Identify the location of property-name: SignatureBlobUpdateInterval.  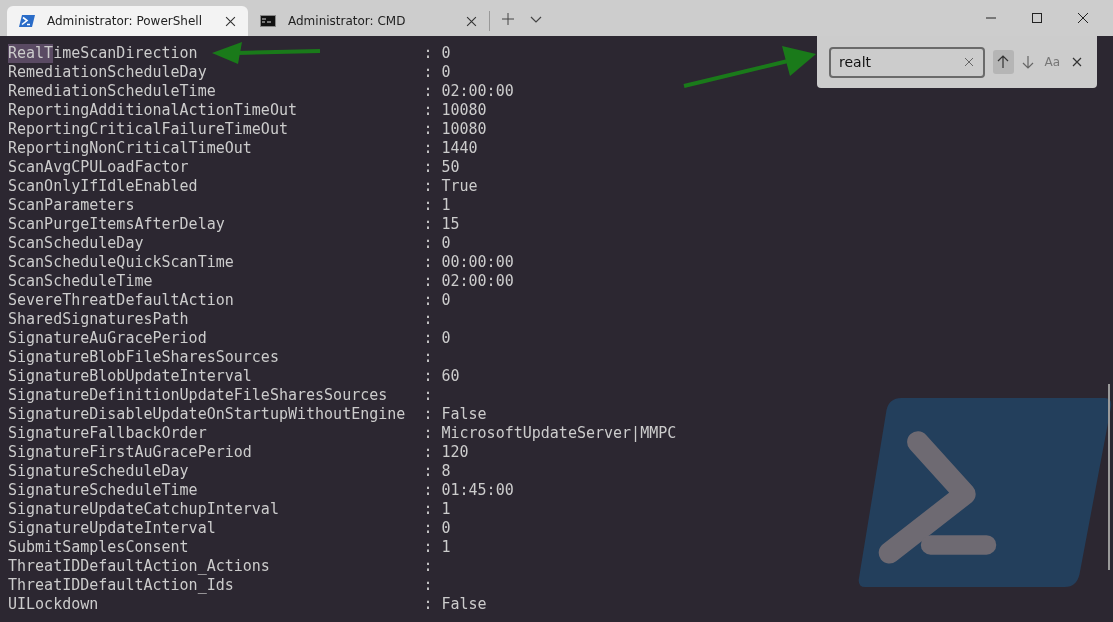
(130, 376).